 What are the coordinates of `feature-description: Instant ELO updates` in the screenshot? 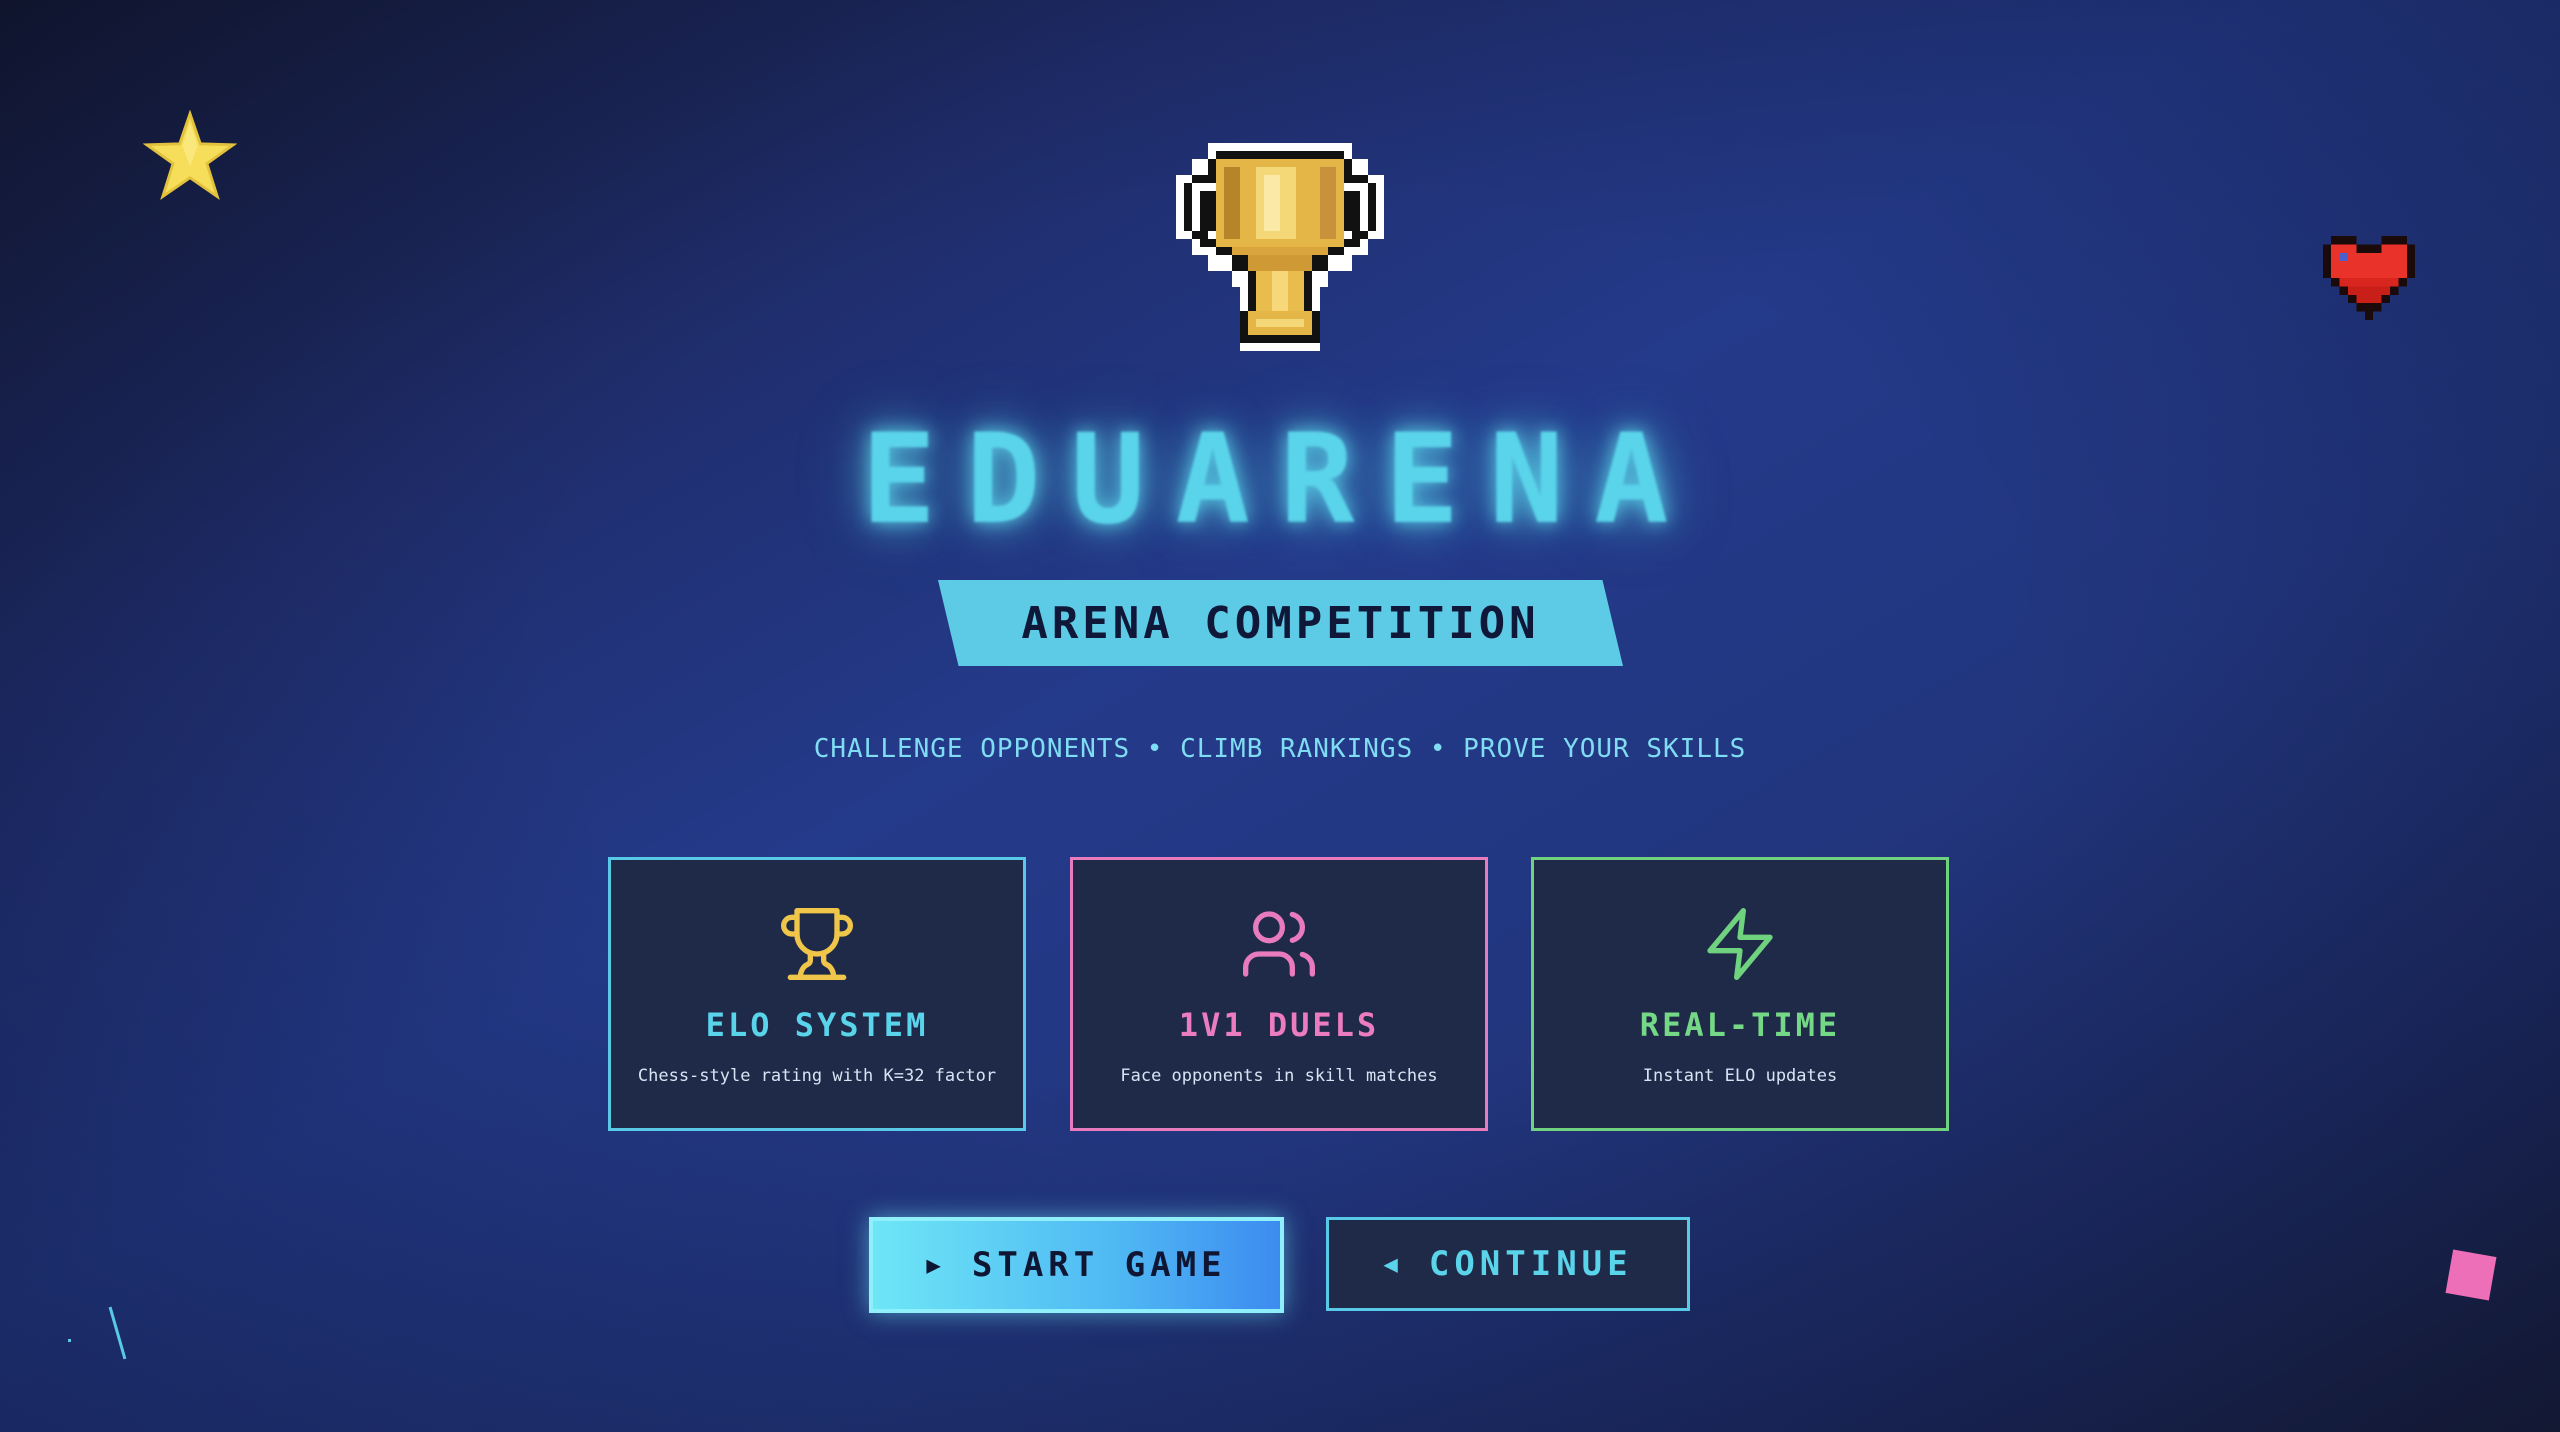 It's located at (1740, 1076).